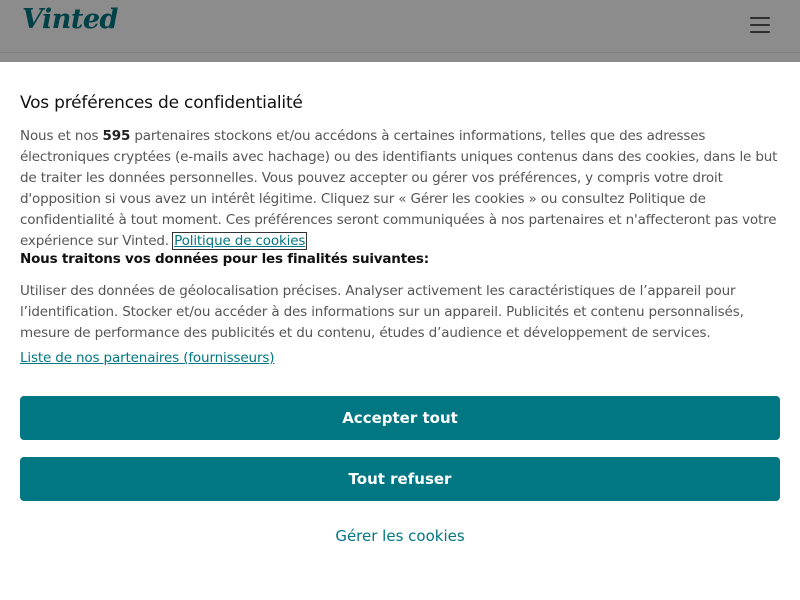 The width and height of the screenshot is (800, 600). I want to click on accept-all-button: Accepter tout, so click(400, 418).